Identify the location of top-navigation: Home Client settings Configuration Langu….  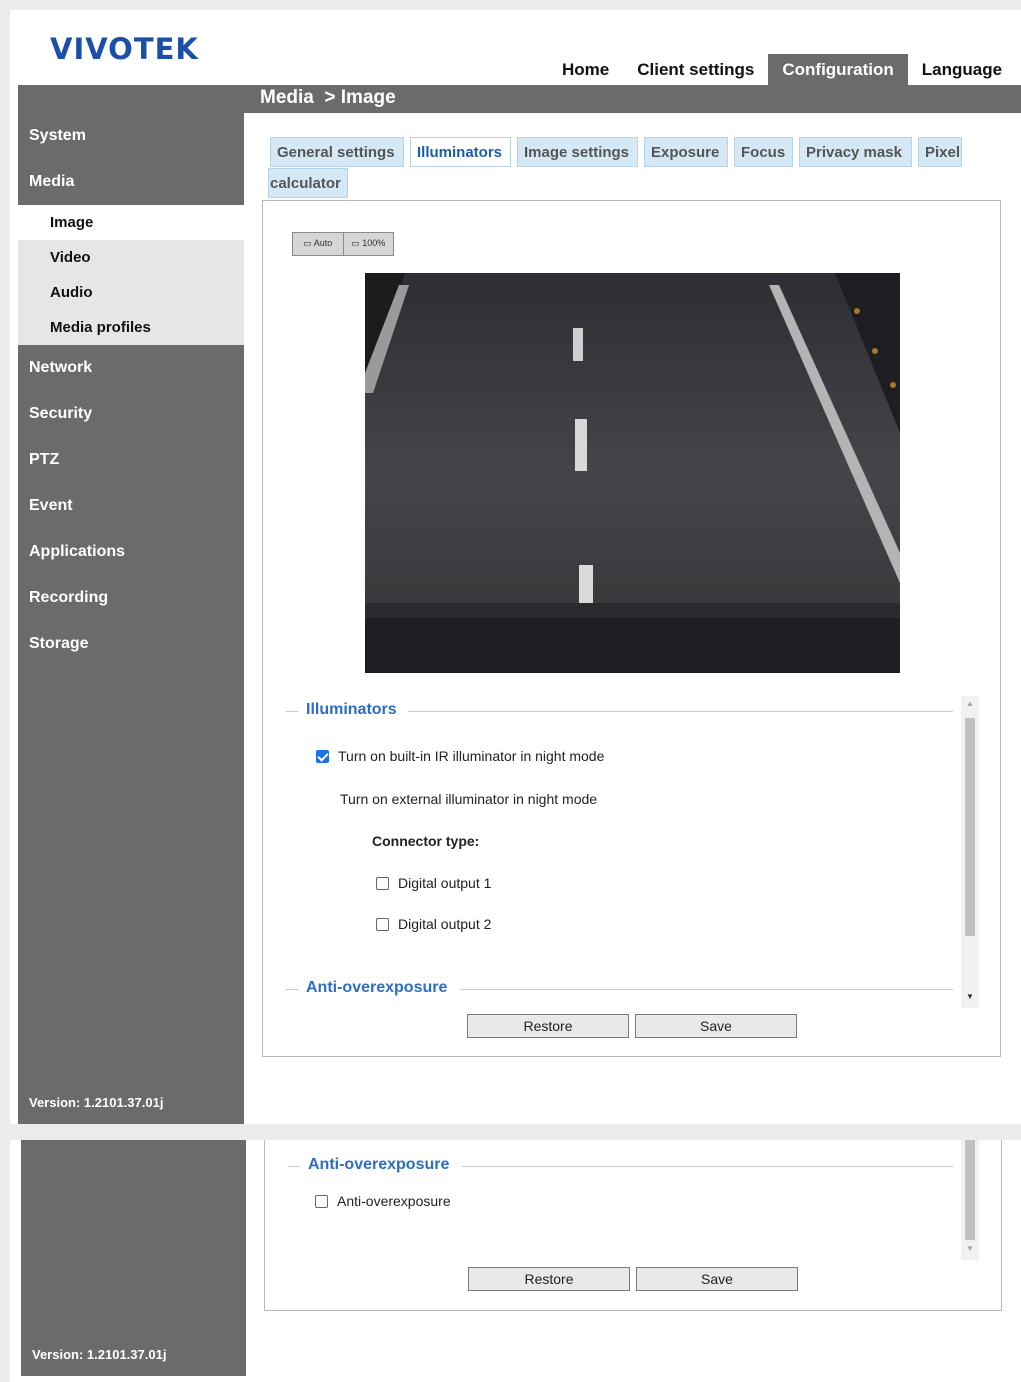
(782, 70).